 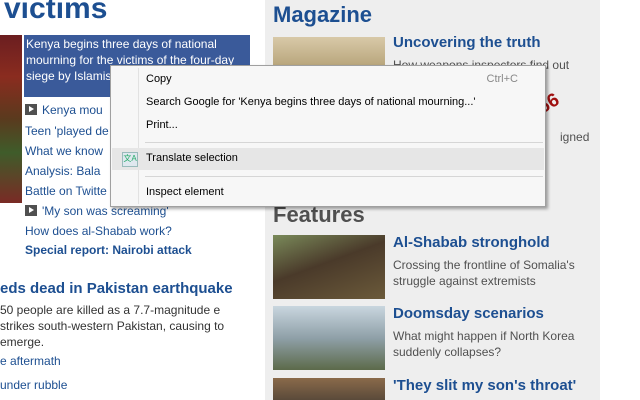 What do you see at coordinates (66, 191) in the screenshot?
I see `related-link: Battle on Twitte` at bounding box center [66, 191].